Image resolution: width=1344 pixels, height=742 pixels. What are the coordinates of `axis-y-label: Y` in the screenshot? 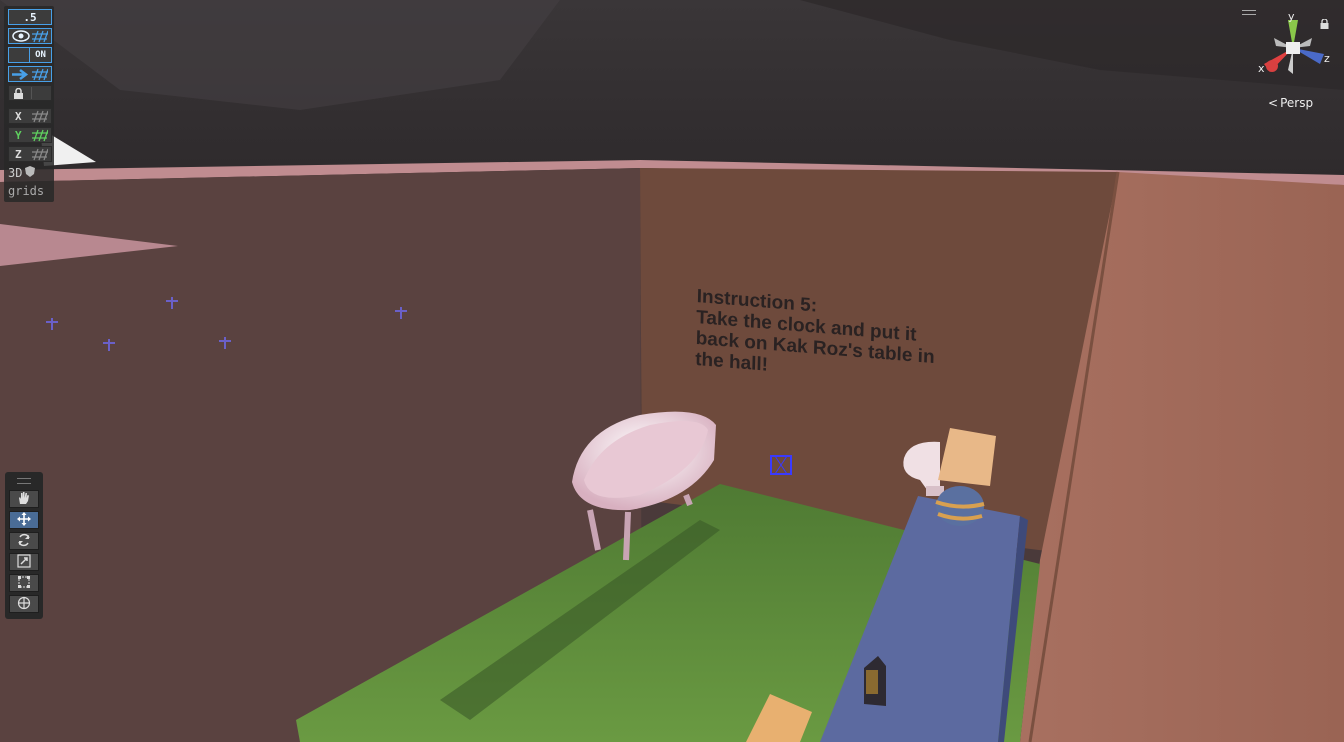 It's located at (18, 135).